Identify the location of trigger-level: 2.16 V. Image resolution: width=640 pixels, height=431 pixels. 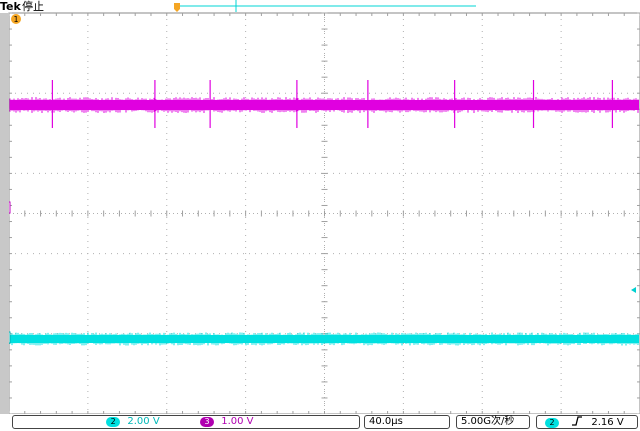
(607, 422).